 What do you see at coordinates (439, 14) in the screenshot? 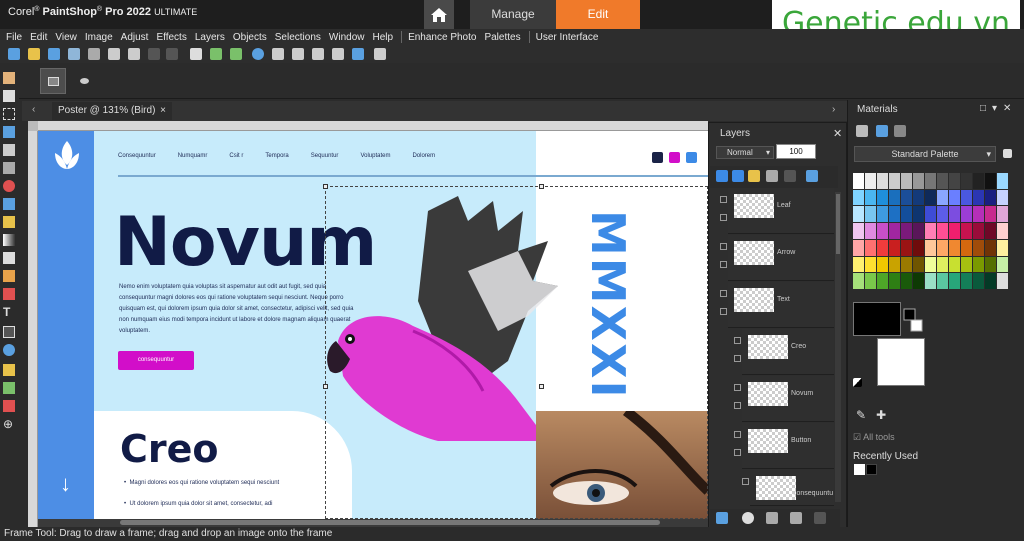
I see `home-button` at bounding box center [439, 14].